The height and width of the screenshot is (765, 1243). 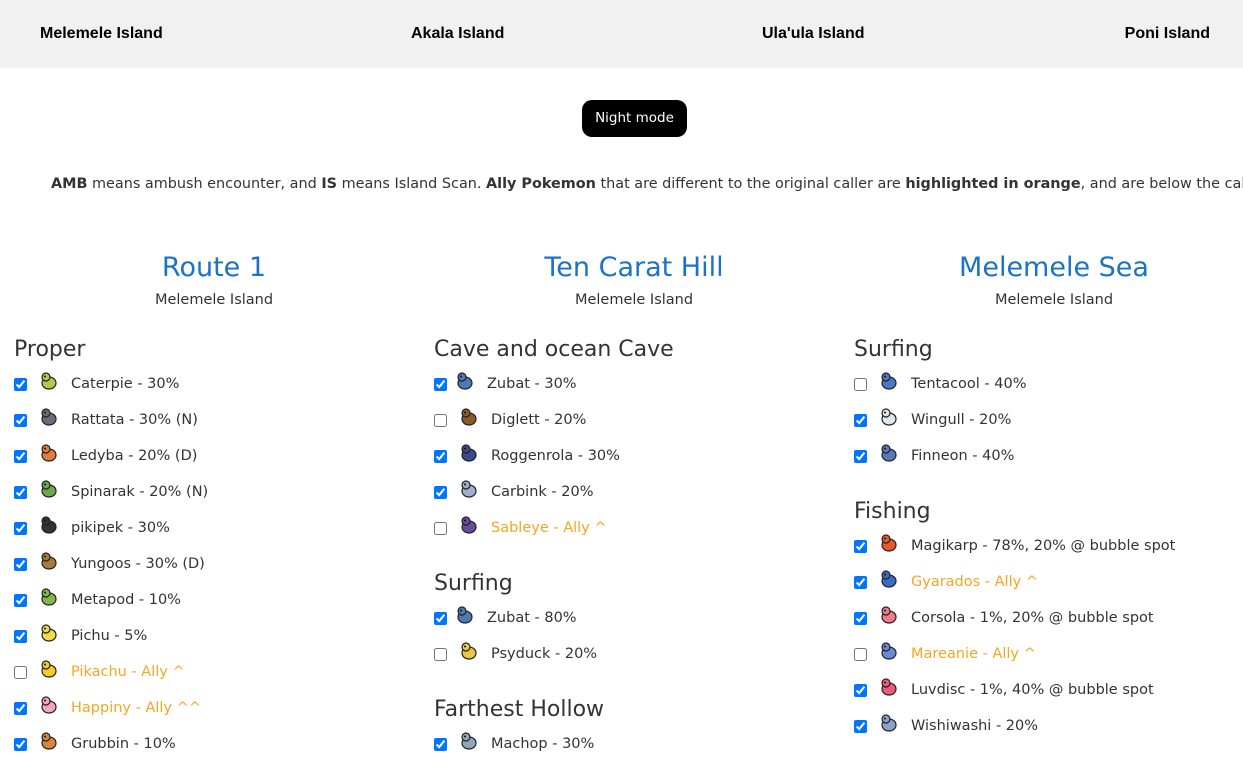 What do you see at coordinates (889, 723) in the screenshot?
I see `wishiwashi-icon` at bounding box center [889, 723].